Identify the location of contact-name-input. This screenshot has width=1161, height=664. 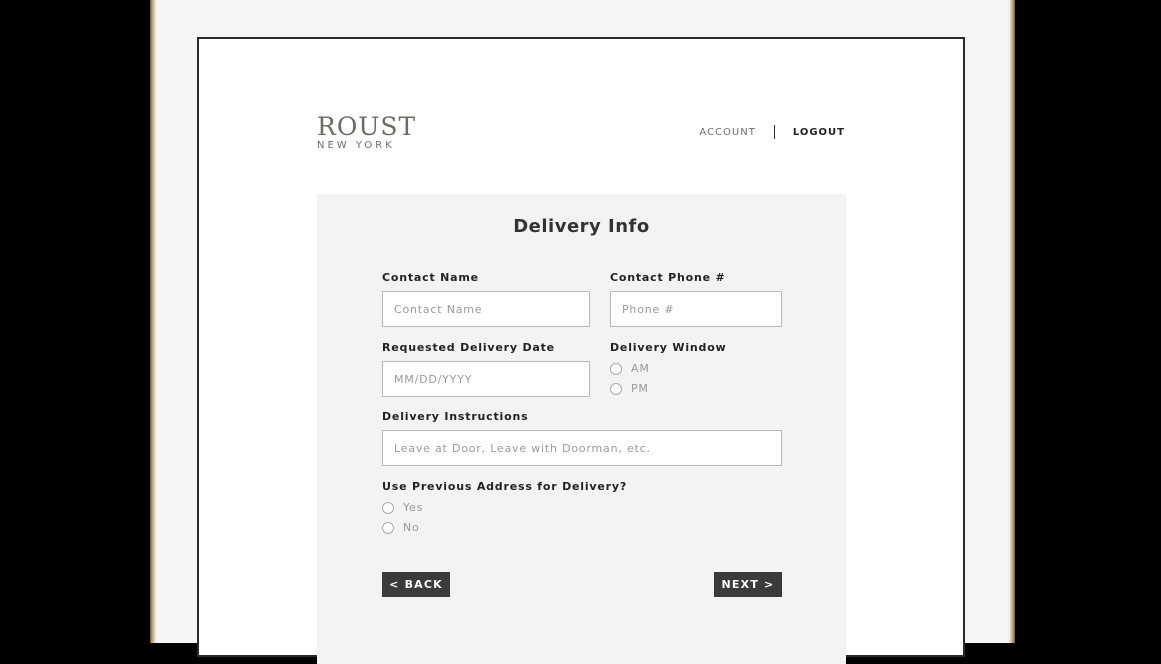
(486, 309).